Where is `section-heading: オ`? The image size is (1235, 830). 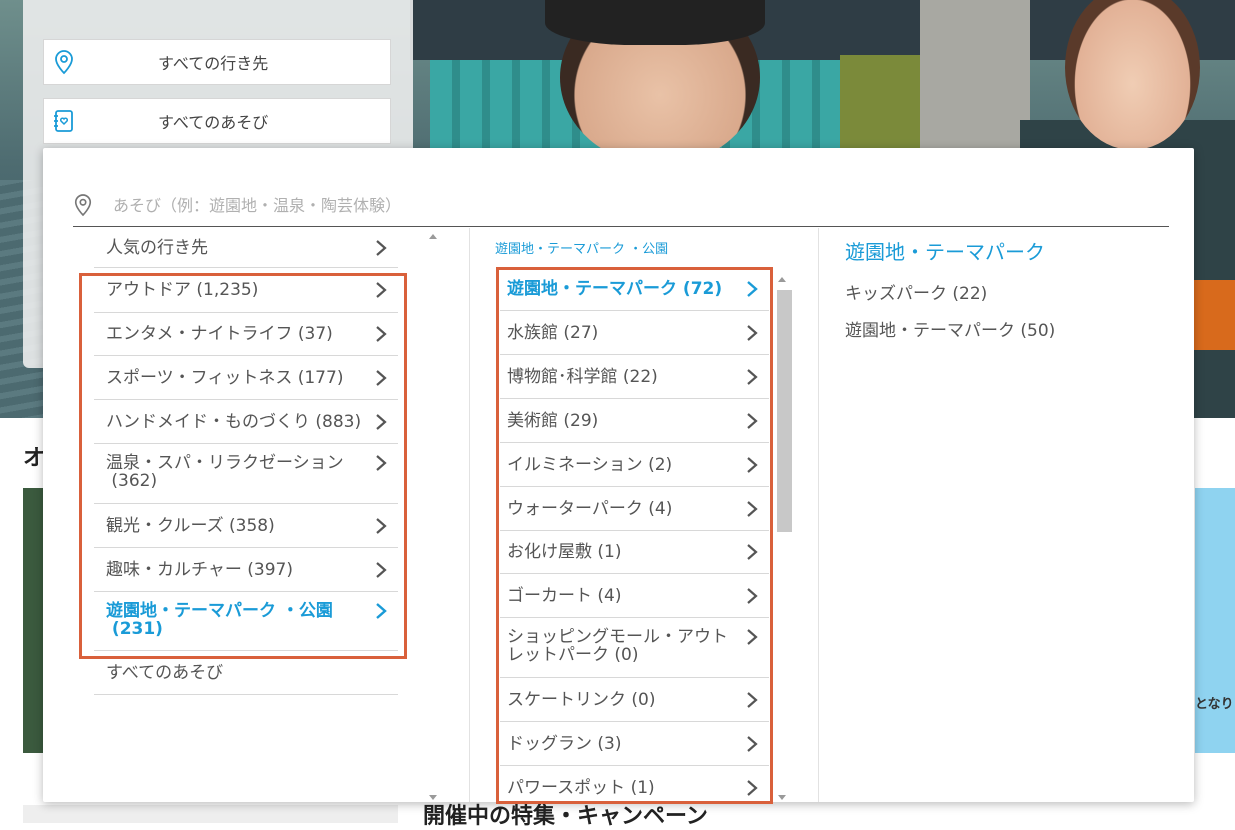 section-heading: オ is located at coordinates (34, 458).